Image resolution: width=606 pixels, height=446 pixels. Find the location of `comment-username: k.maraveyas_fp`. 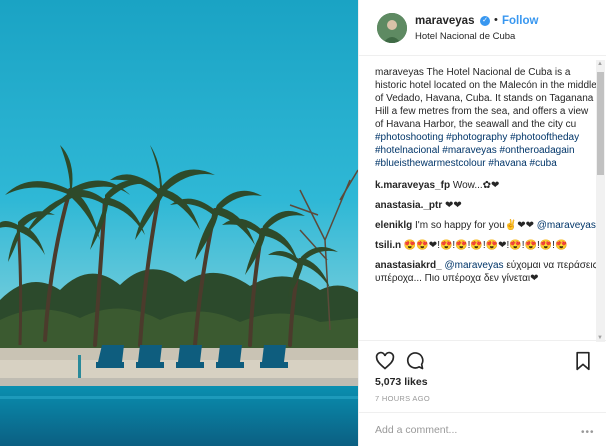

comment-username: k.maraveyas_fp is located at coordinates (412, 185).